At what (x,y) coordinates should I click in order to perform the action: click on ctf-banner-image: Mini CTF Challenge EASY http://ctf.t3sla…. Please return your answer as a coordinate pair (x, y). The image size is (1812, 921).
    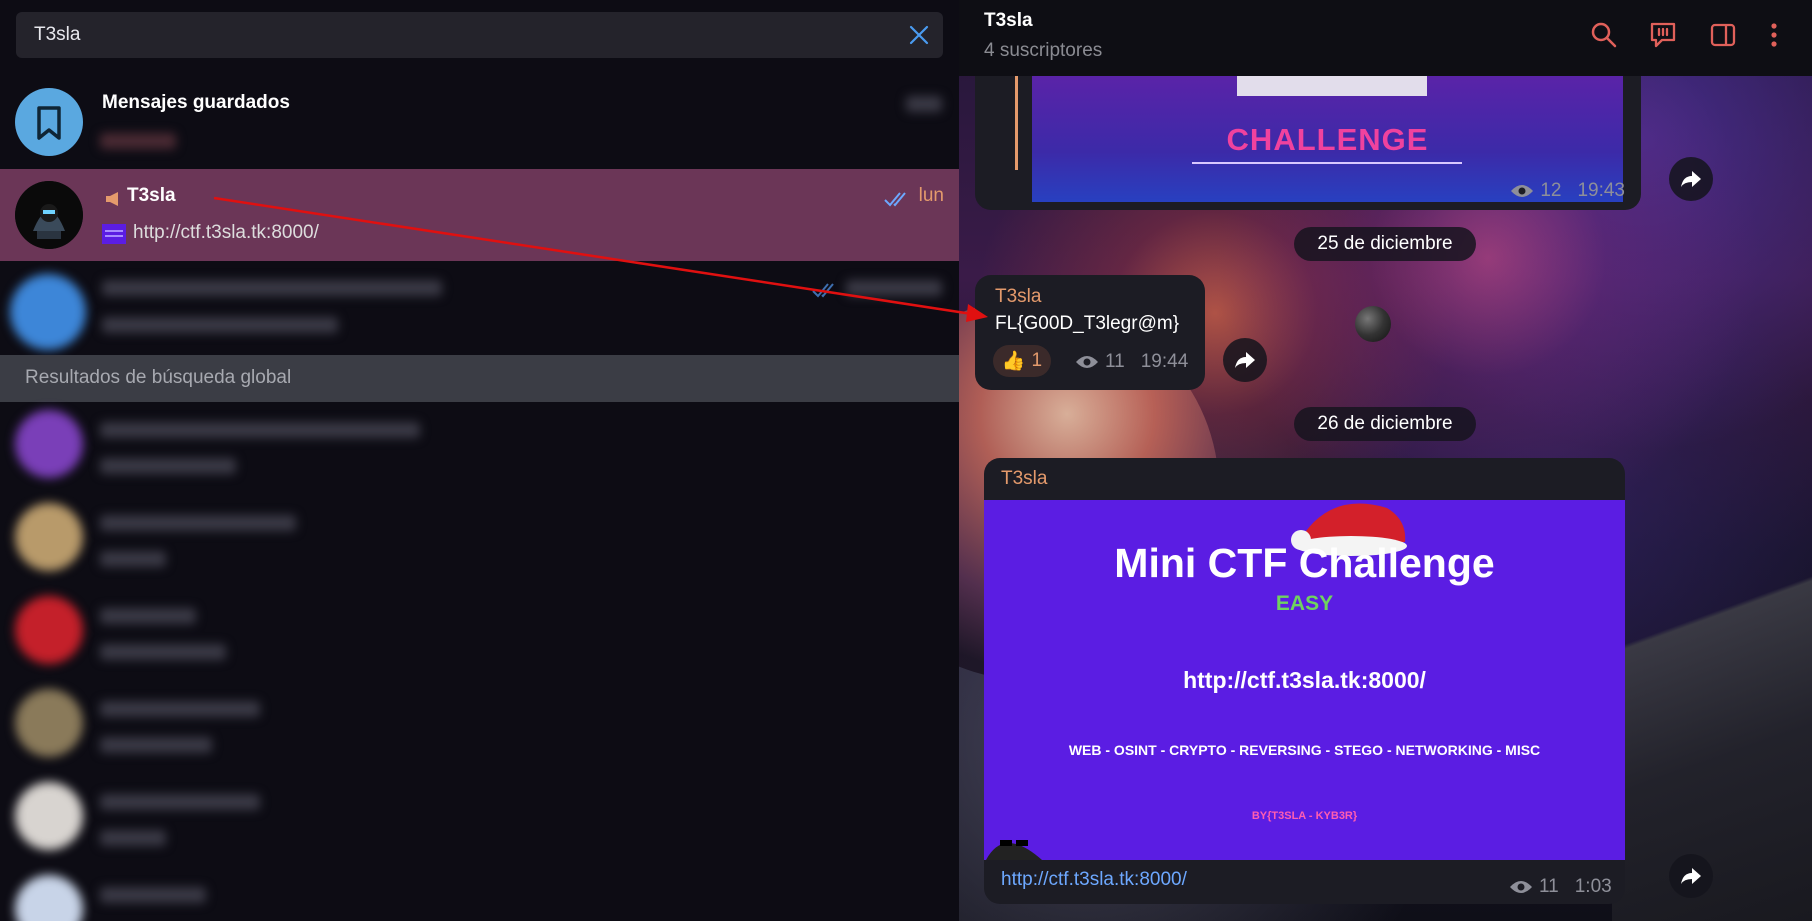
    Looking at the image, I should click on (1304, 680).